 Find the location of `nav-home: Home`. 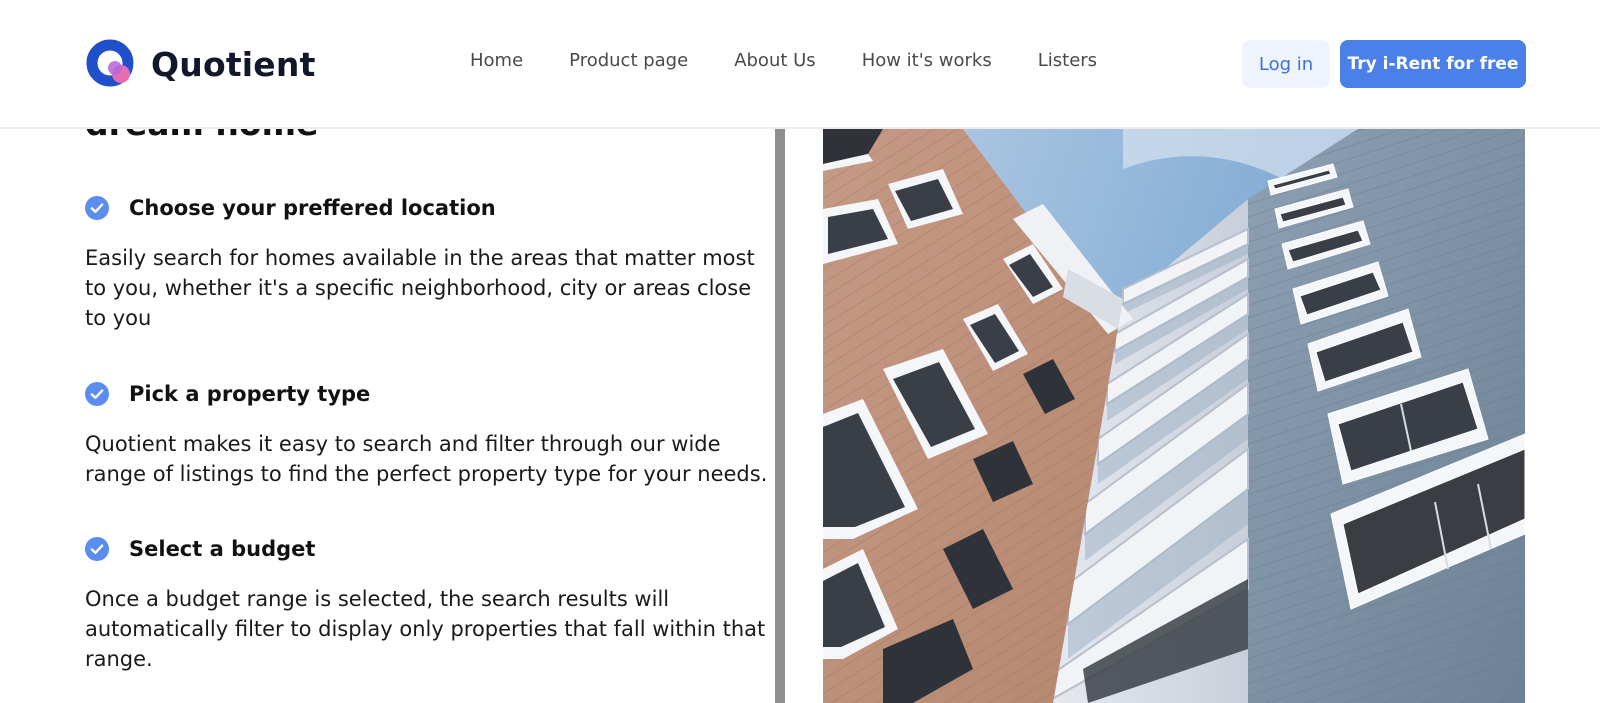

nav-home: Home is located at coordinates (496, 60).